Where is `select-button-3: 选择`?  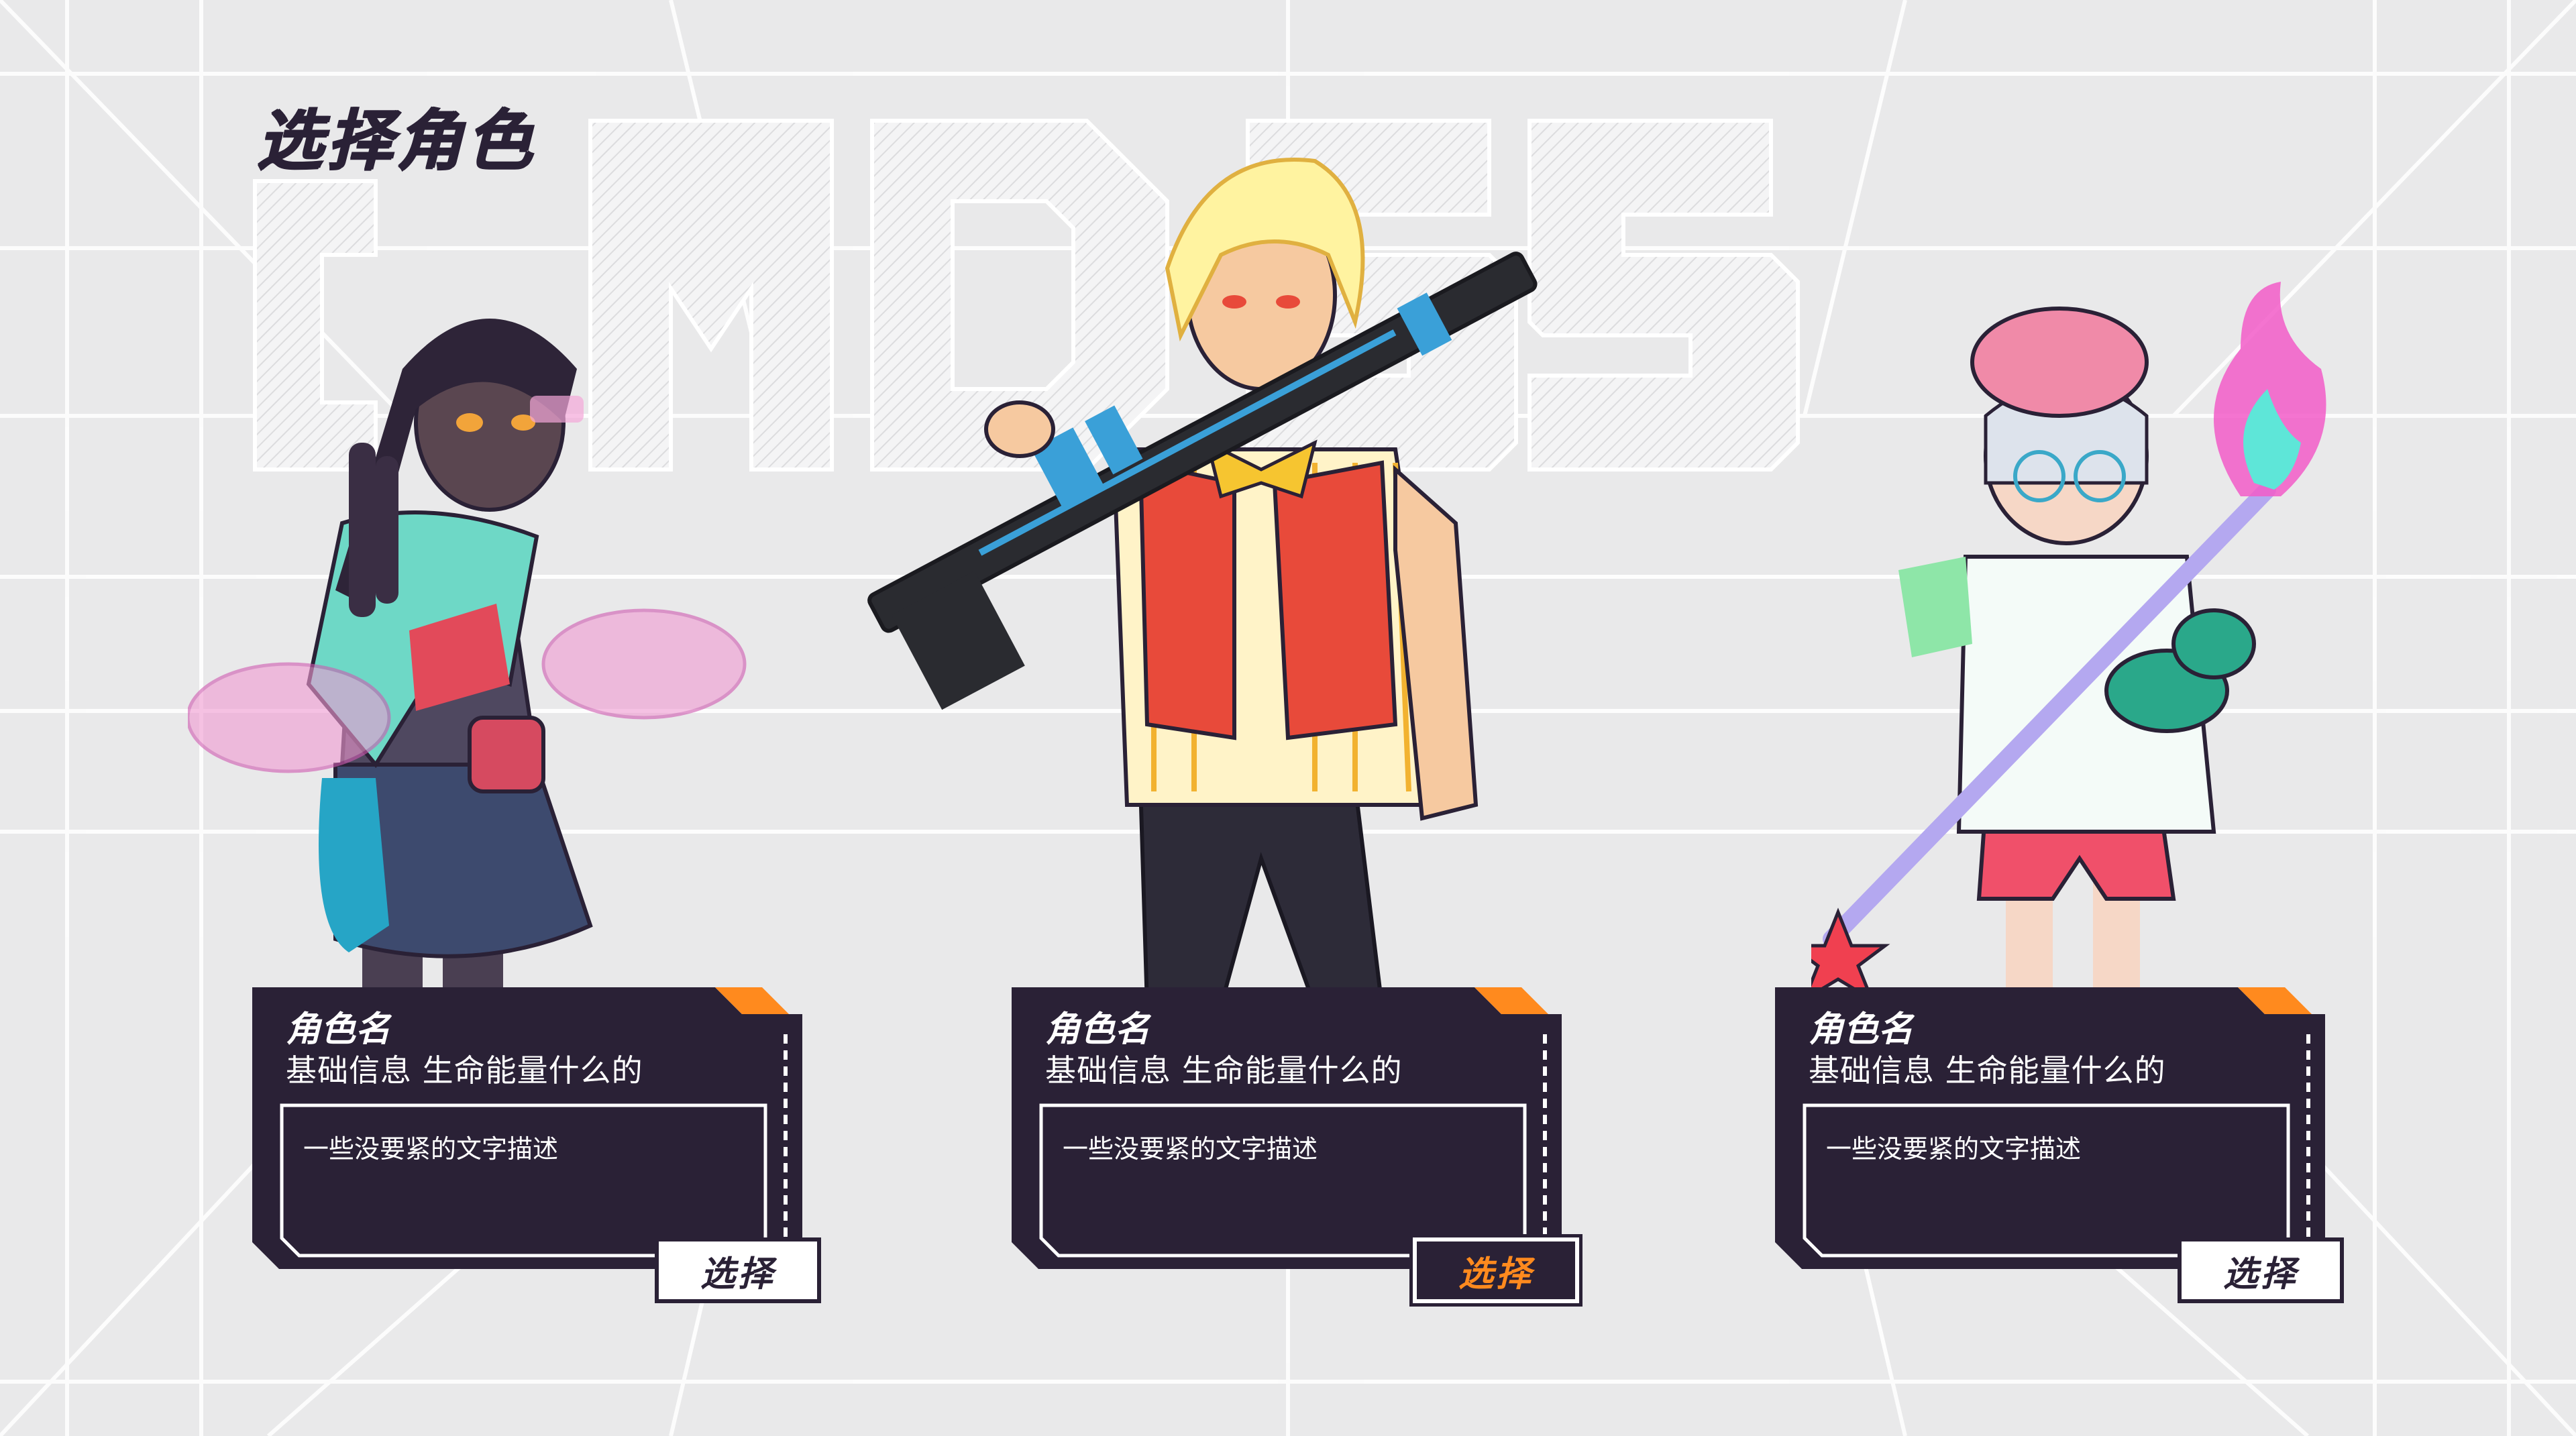 select-button-3: 选择 is located at coordinates (2261, 1270).